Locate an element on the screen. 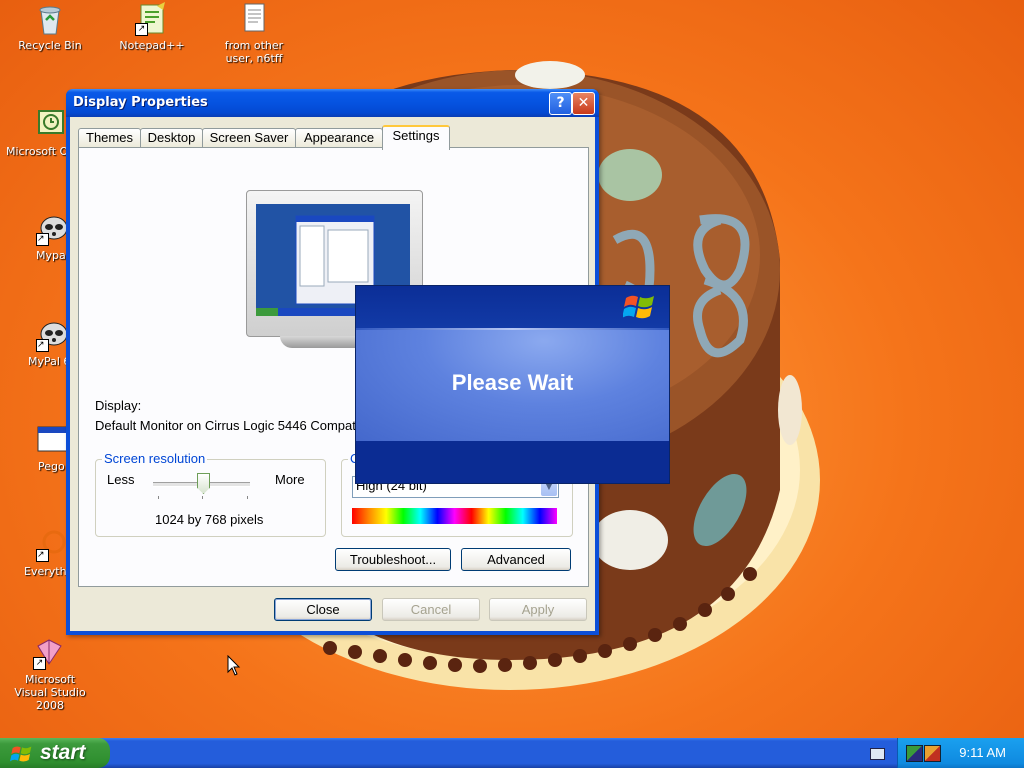 Image resolution: width=1024 pixels, height=768 pixels. desktop-icon-label: from other user, n6tff is located at coordinates (254, 52).